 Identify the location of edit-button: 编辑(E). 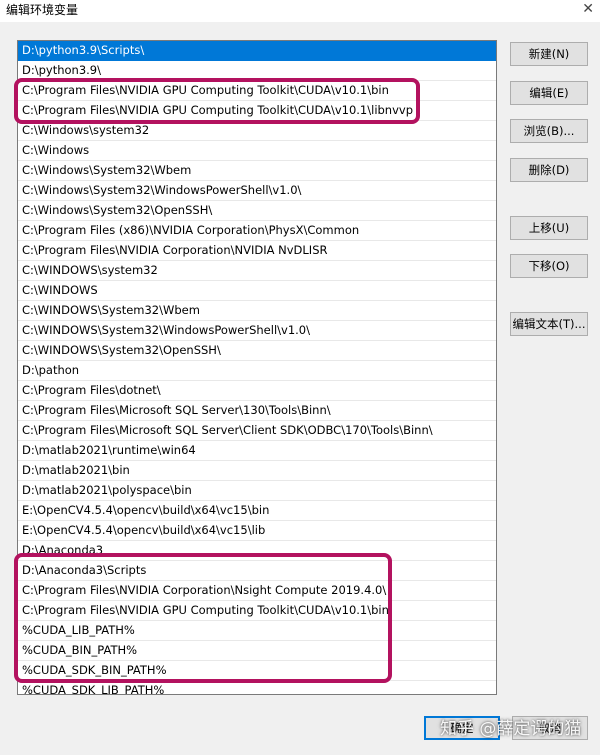
(549, 93).